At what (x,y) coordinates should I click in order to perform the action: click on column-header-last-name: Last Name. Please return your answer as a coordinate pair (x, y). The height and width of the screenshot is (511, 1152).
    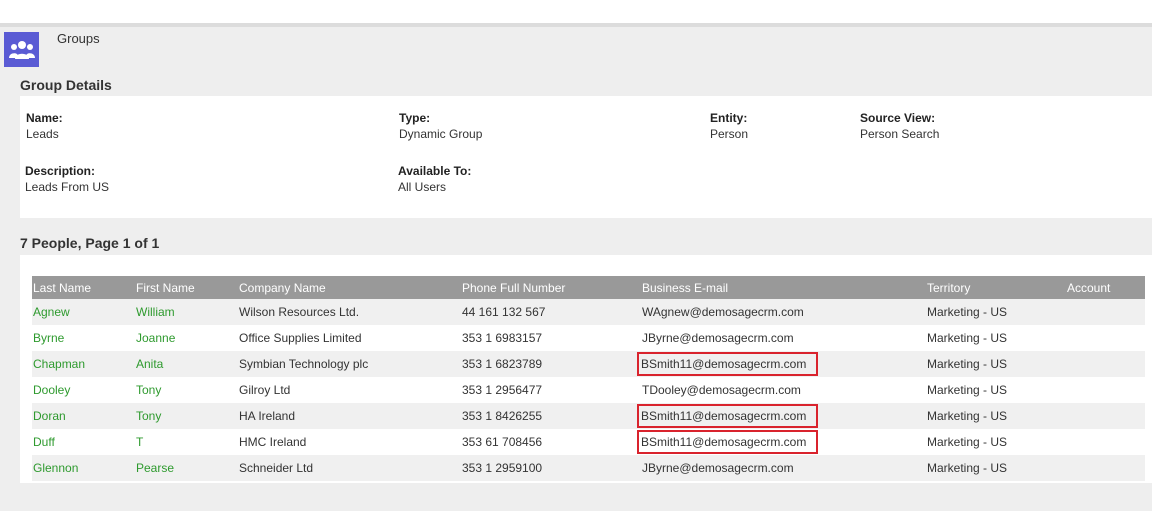
    Looking at the image, I should click on (83, 287).